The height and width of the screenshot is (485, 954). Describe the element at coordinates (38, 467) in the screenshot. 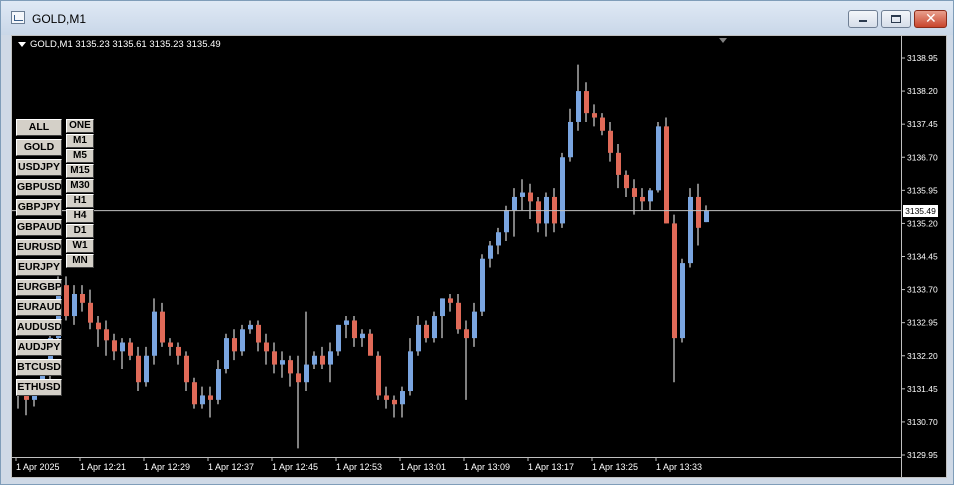

I see `time-tick-label: 1 Apr 2025` at that location.